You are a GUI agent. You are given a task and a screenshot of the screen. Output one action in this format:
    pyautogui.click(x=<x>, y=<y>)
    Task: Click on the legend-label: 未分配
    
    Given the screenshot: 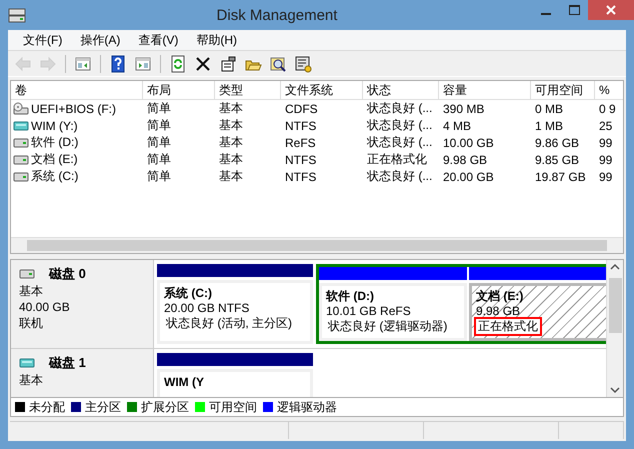 What is the action you would take?
    pyautogui.click(x=47, y=407)
    